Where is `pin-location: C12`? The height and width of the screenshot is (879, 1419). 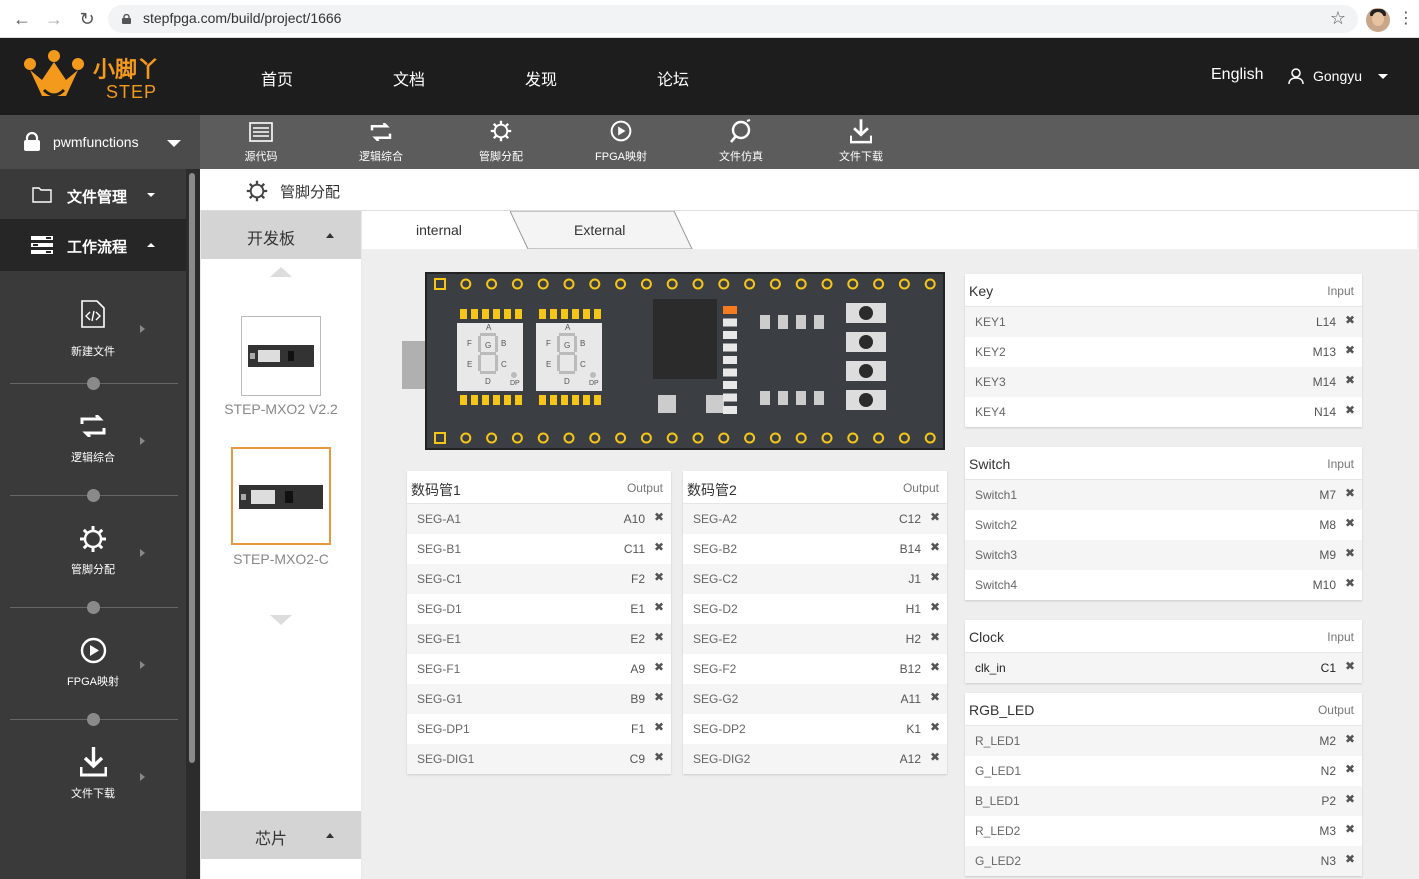
pin-location: C12 is located at coordinates (910, 519).